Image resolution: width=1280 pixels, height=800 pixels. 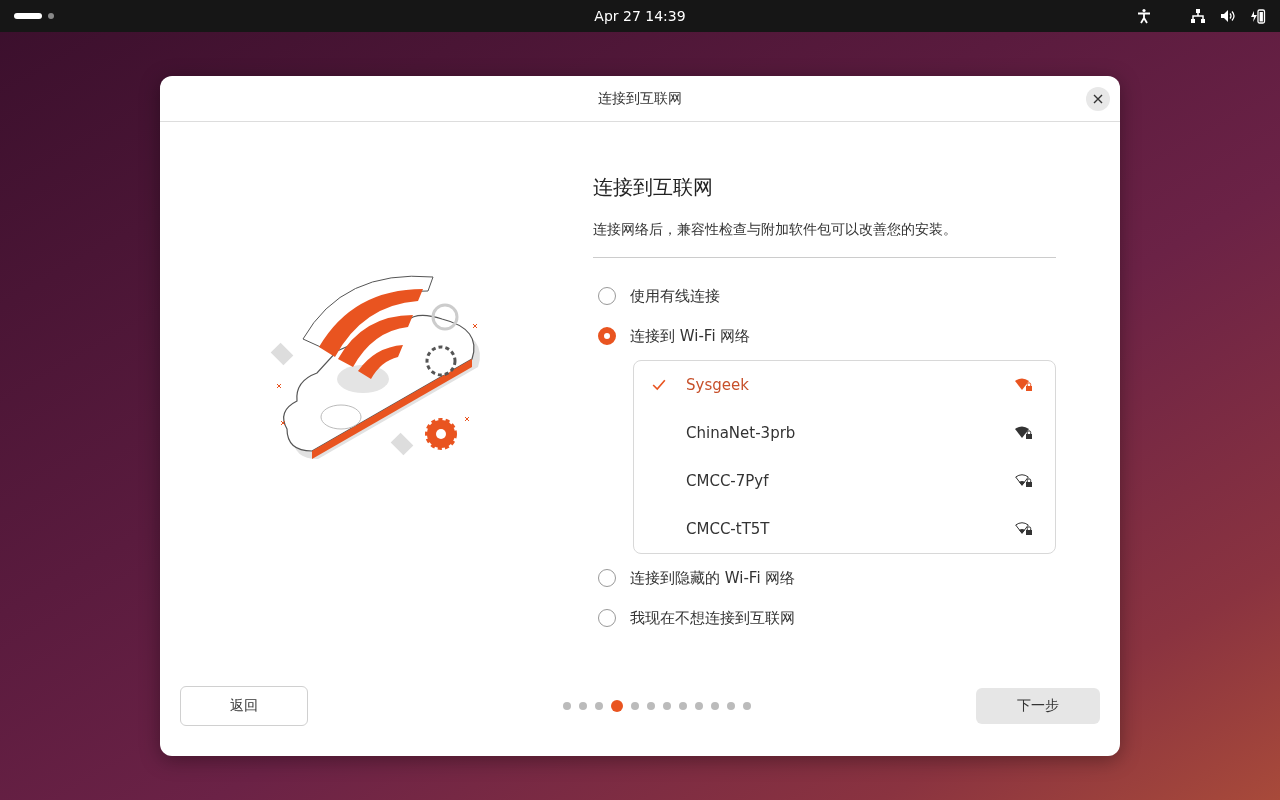 I want to click on wifi-network-item: Sysgeek, so click(x=844, y=385).